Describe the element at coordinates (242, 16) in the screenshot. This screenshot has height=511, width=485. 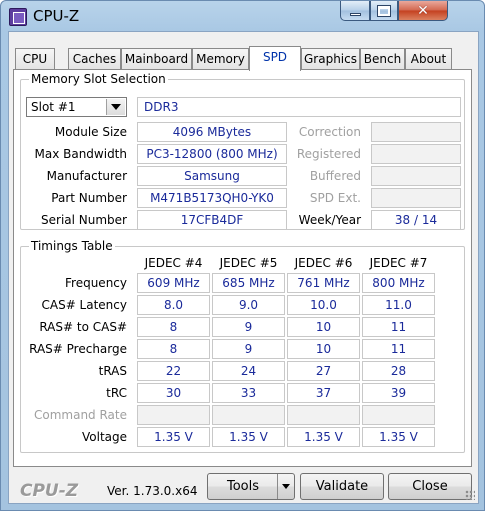
I see `title-bar: CPU-Z ✕` at that location.